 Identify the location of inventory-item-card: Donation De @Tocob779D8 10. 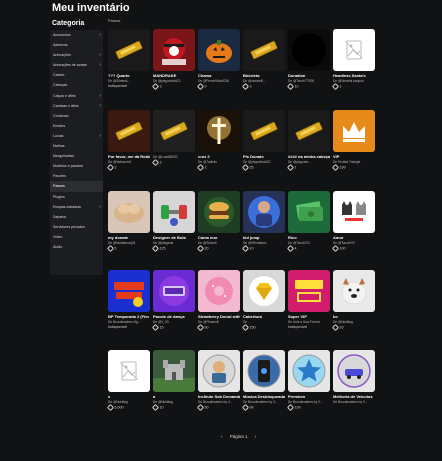
(308, 60).